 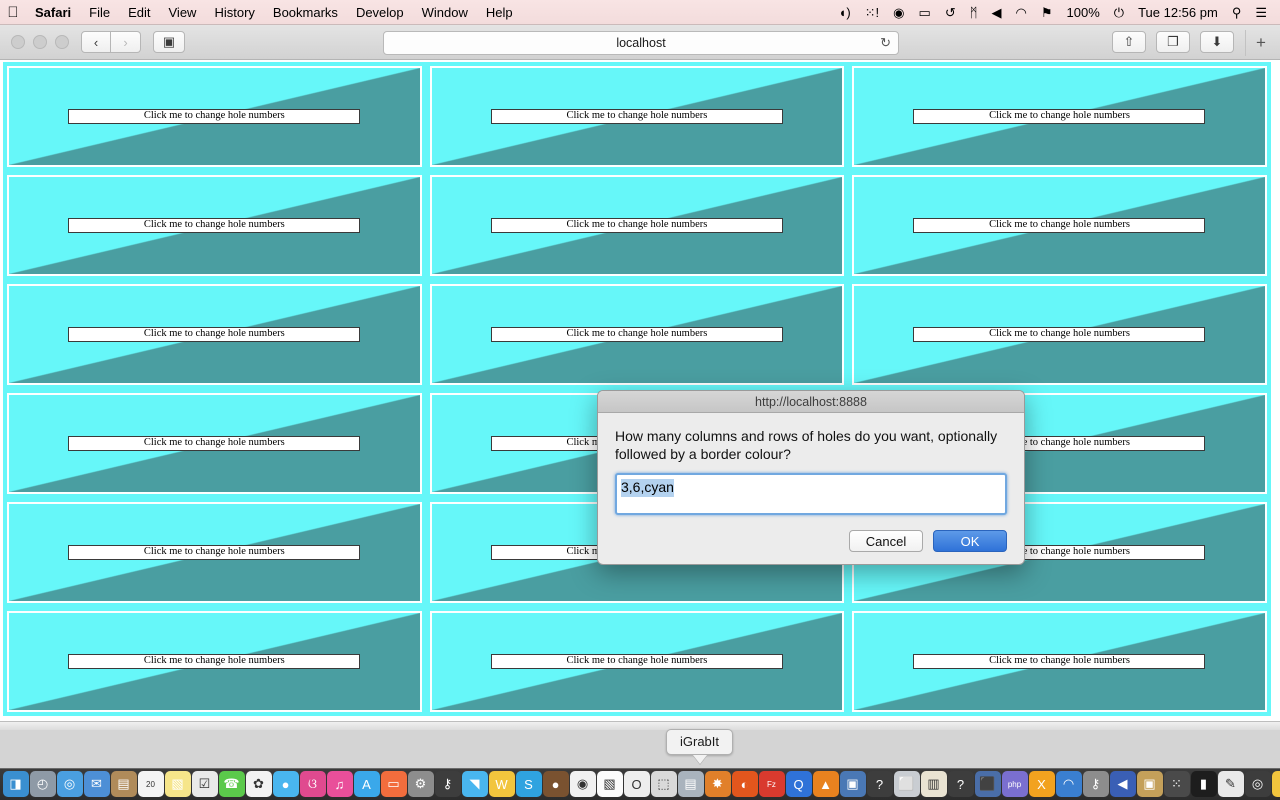 I want to click on dock-item-handbrake: ✸, so click(x=717, y=784).